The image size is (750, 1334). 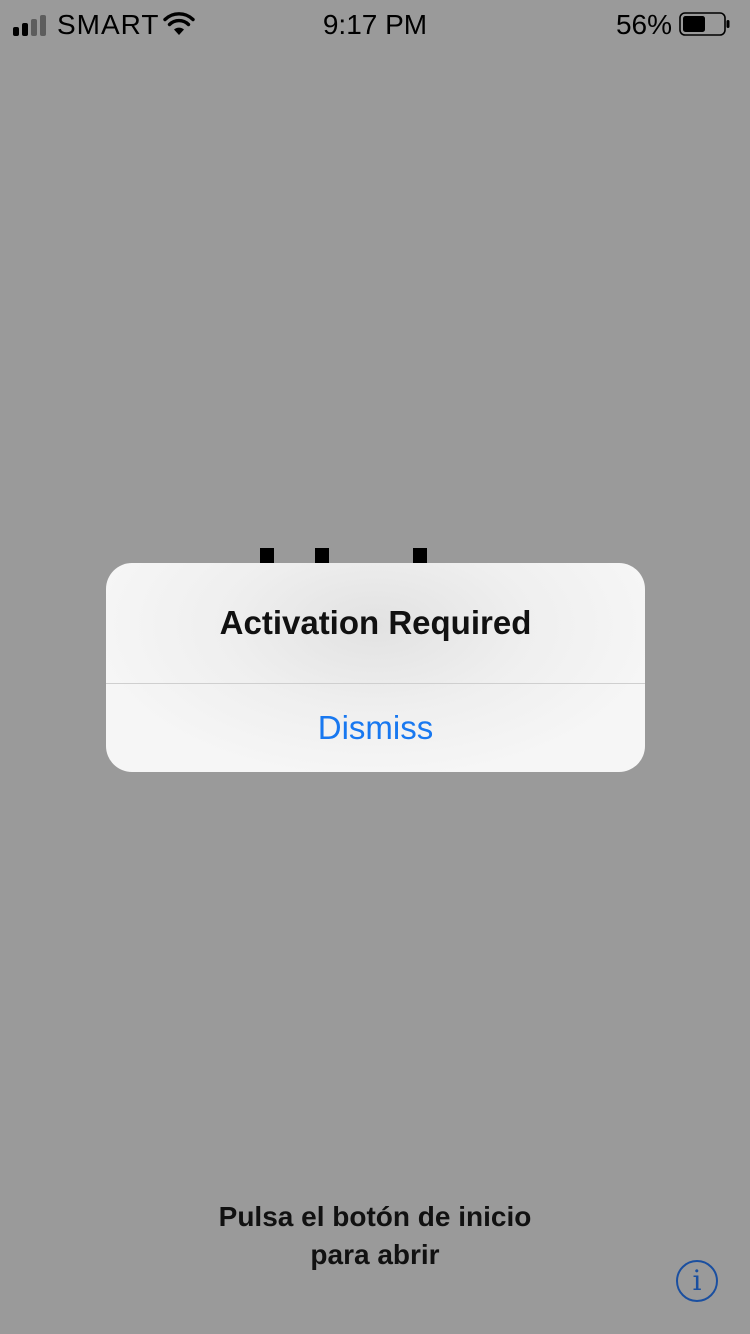 What do you see at coordinates (375, 622) in the screenshot?
I see `alert-title: Activation Required` at bounding box center [375, 622].